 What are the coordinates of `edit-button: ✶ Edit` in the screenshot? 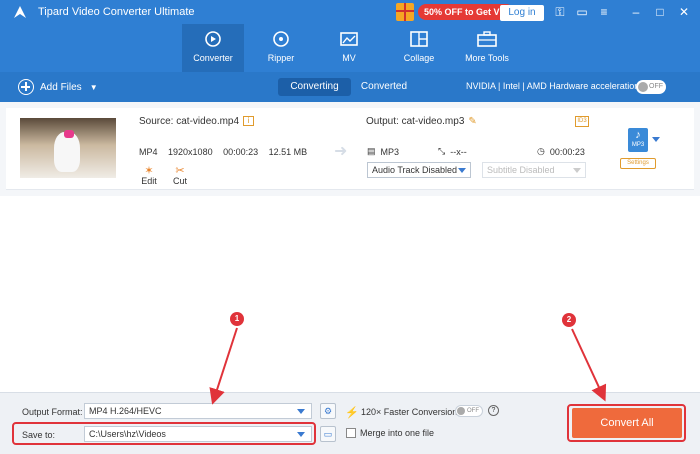 It's located at (149, 175).